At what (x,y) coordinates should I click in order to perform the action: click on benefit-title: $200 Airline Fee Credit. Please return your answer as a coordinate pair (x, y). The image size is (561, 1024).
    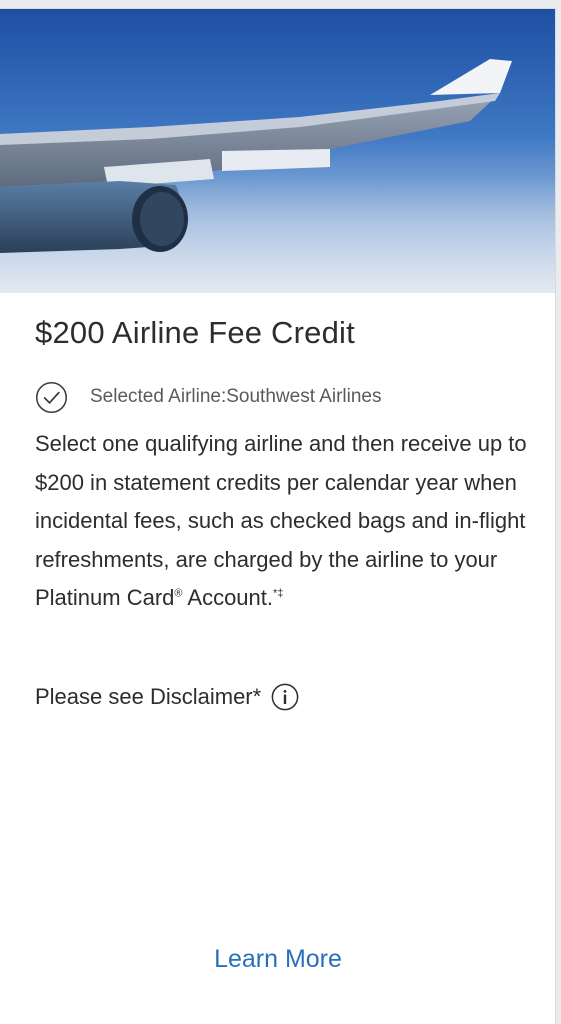
    Looking at the image, I should click on (195, 332).